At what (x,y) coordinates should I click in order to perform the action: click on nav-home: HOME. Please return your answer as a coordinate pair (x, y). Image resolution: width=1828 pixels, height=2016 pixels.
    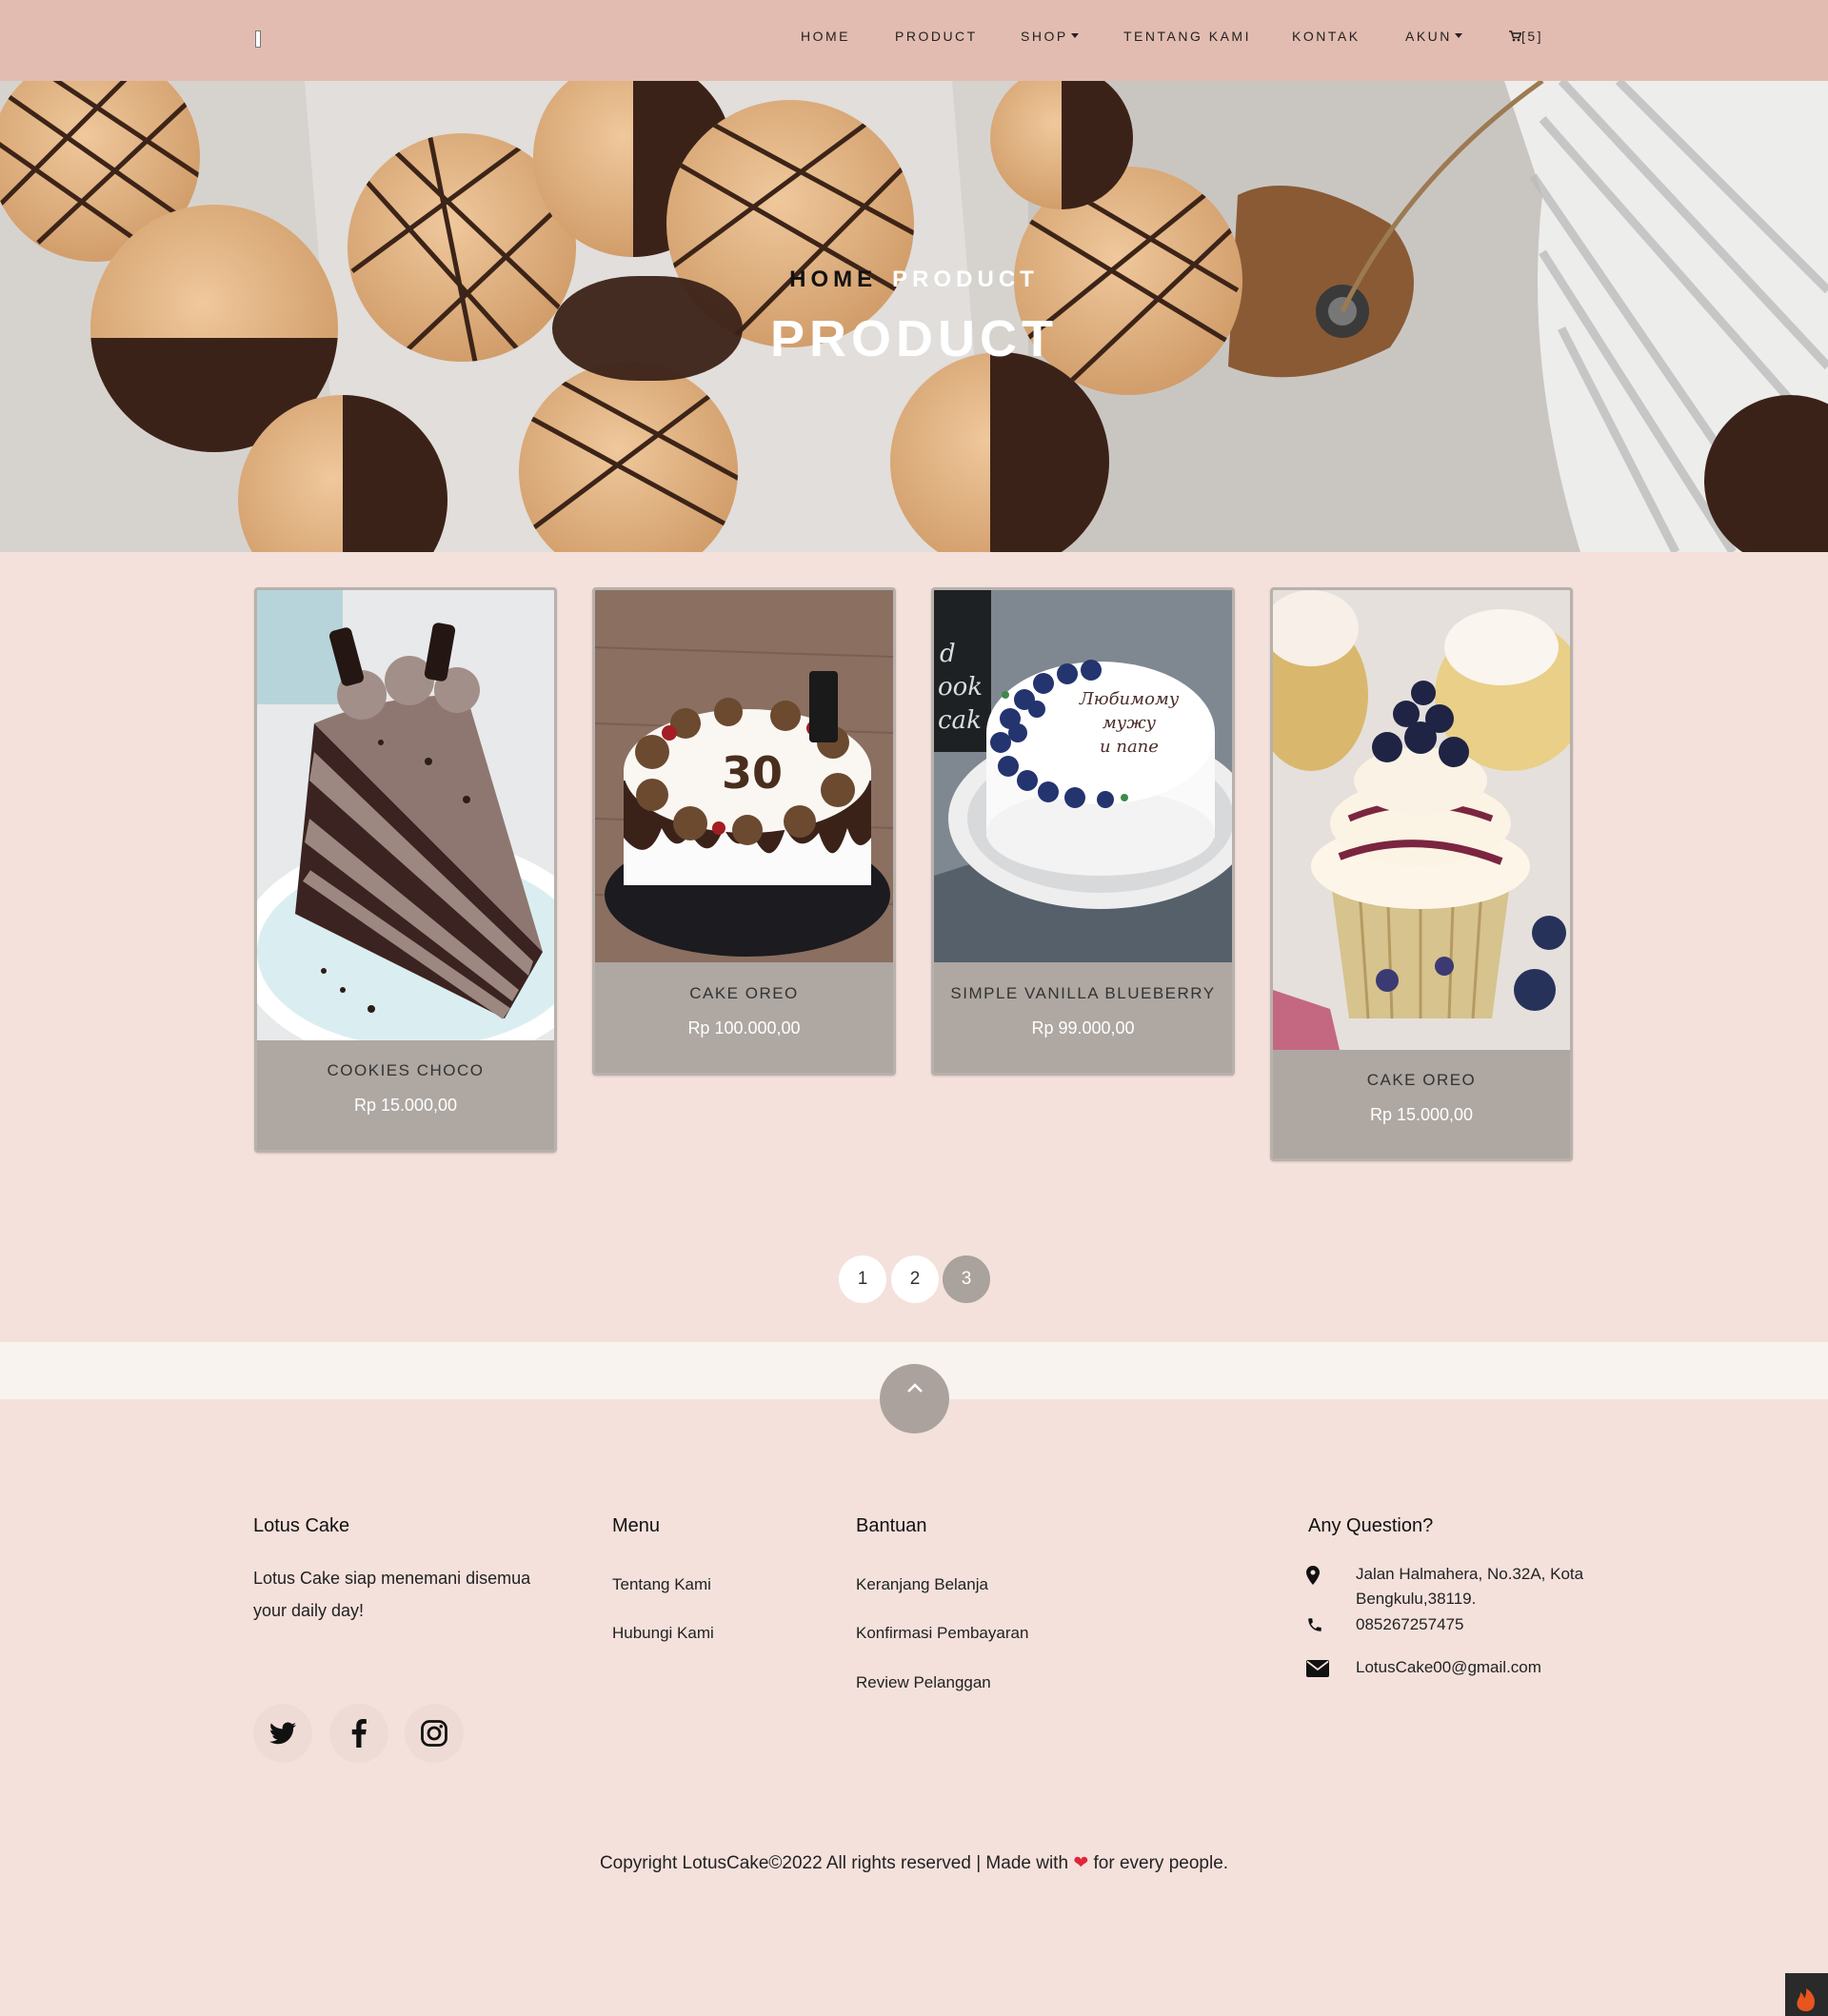
    Looking at the image, I should click on (825, 36).